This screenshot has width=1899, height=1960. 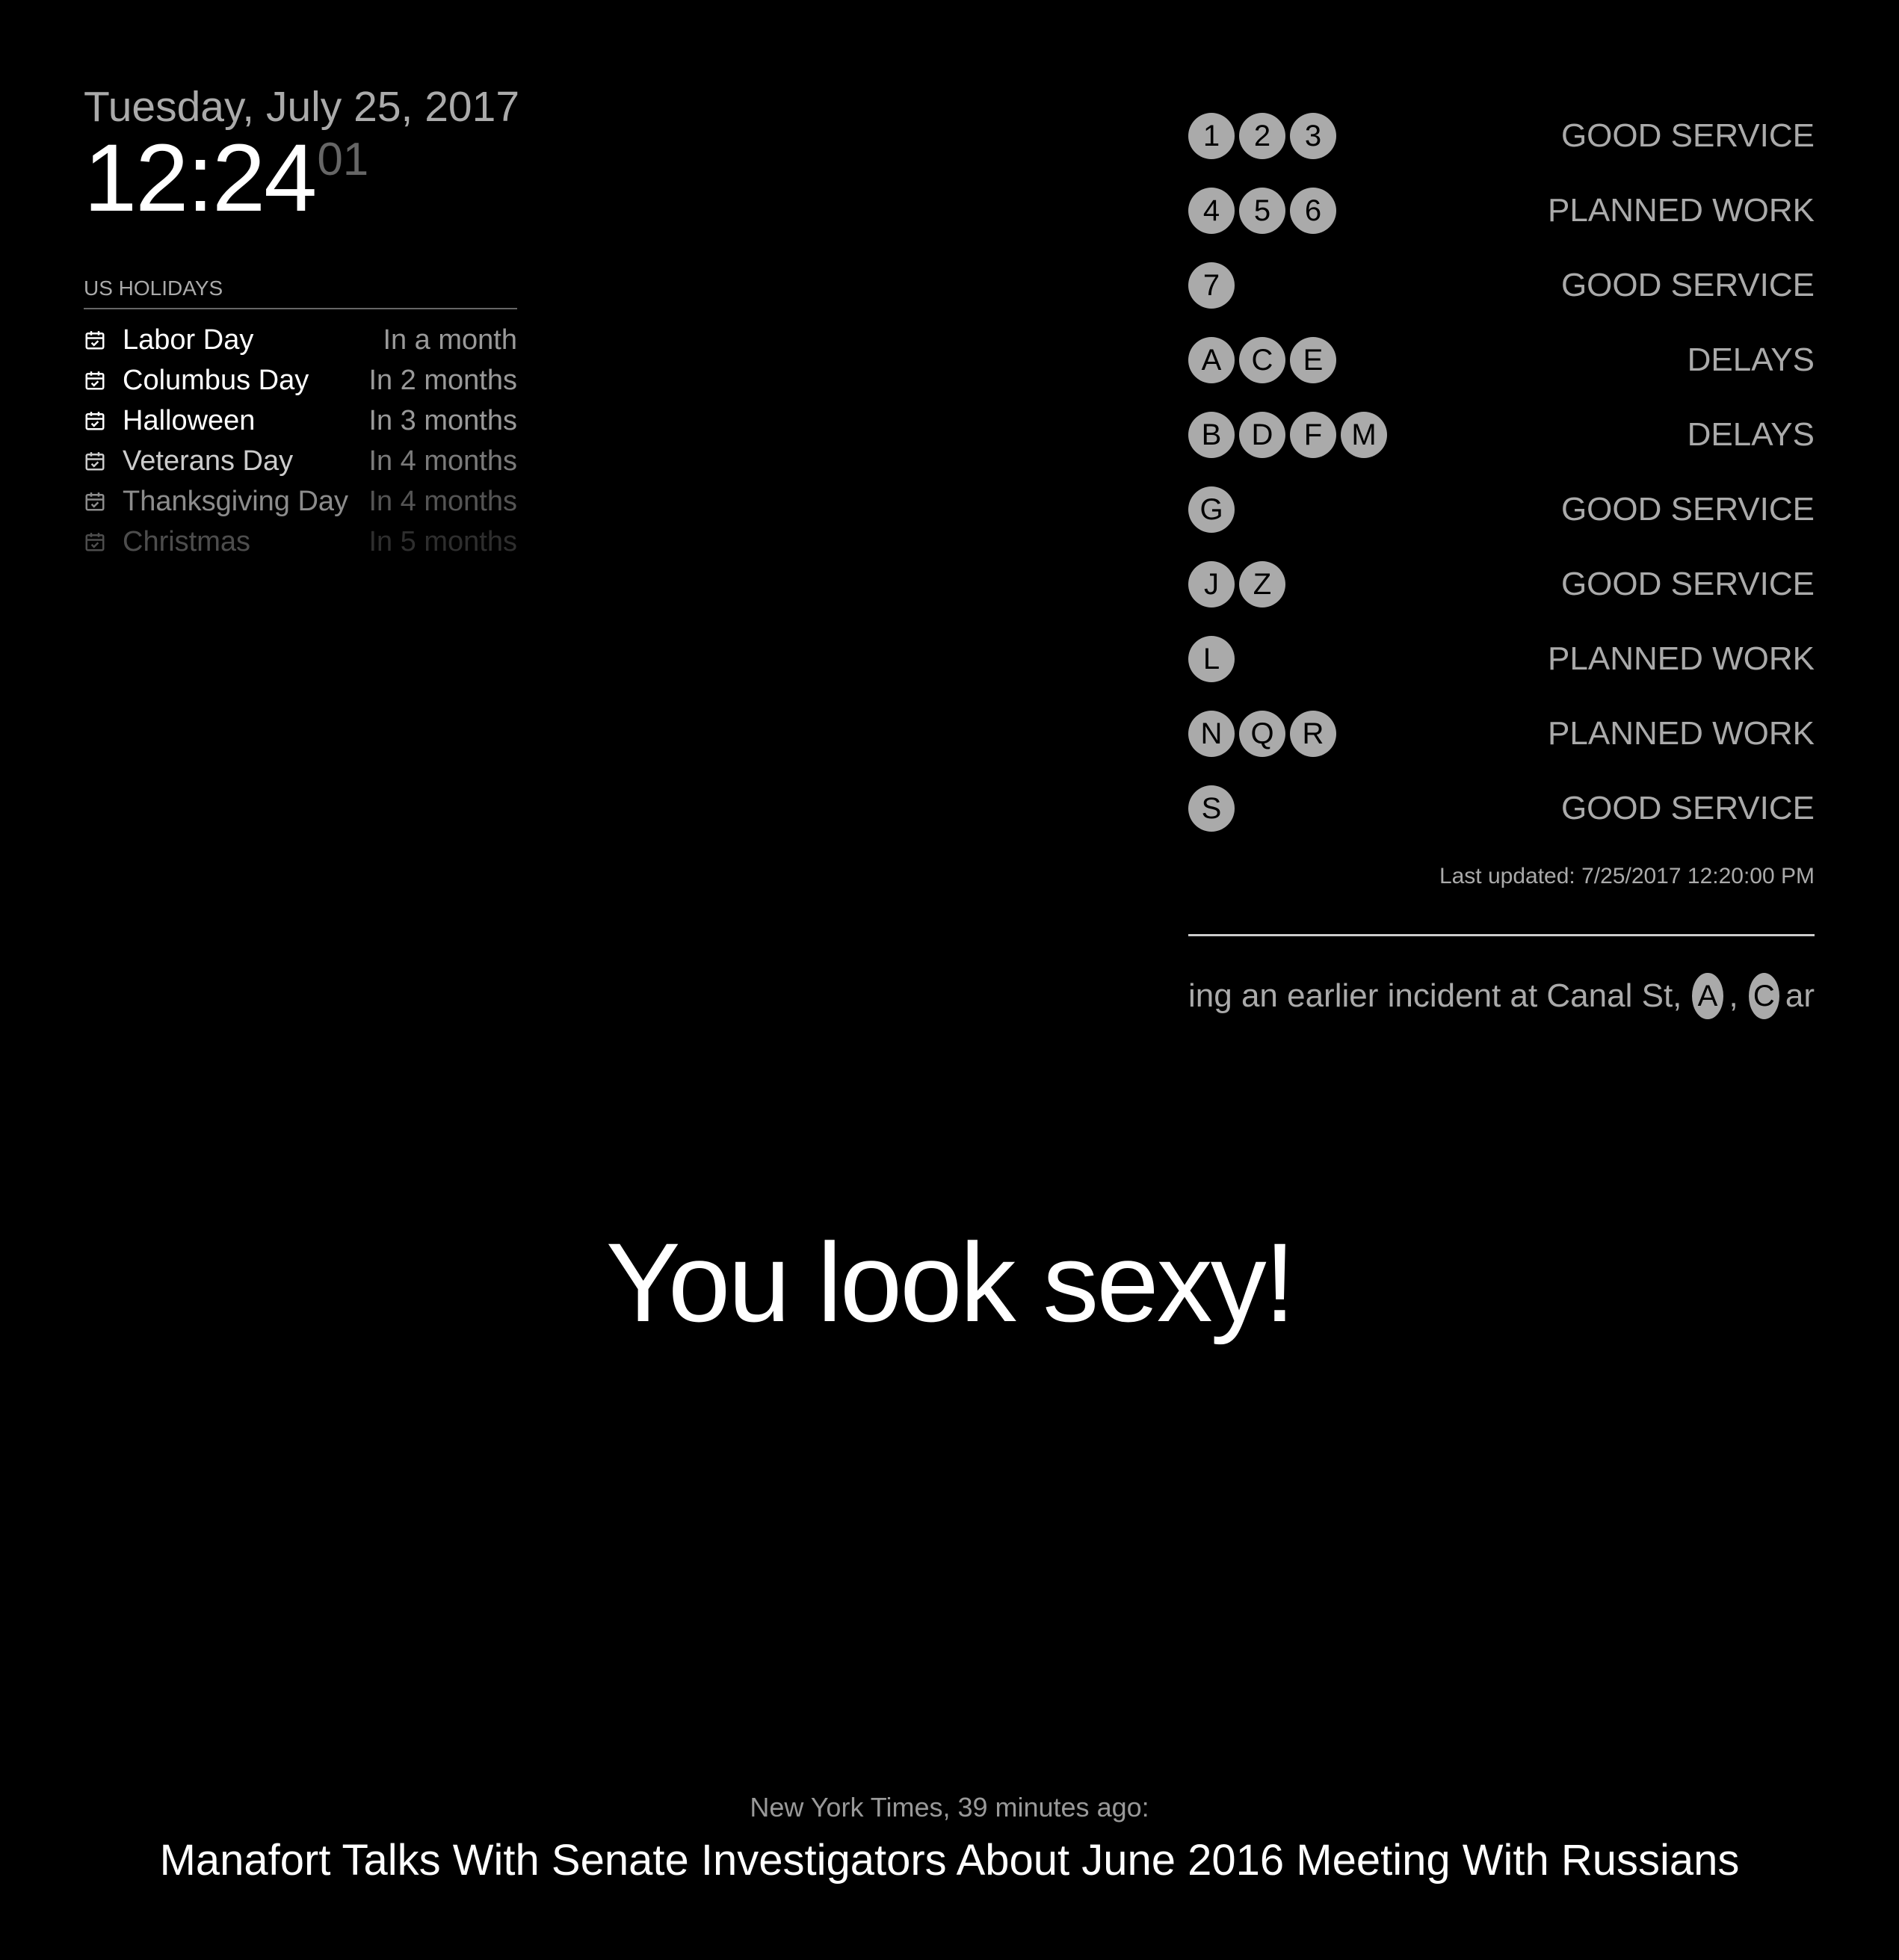 I want to click on mta-line-row: J Z GOOD SERVICE, so click(x=1501, y=585).